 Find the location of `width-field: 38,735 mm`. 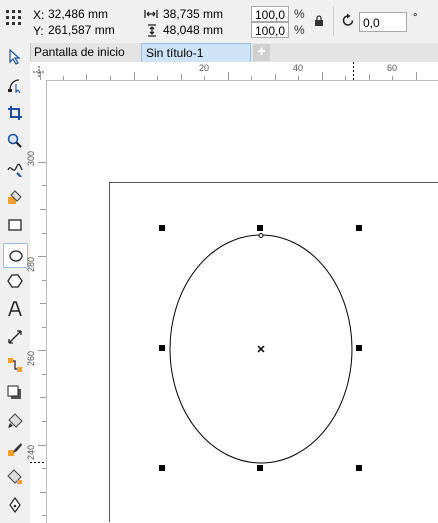

width-field: 38,735 mm is located at coordinates (203, 14).